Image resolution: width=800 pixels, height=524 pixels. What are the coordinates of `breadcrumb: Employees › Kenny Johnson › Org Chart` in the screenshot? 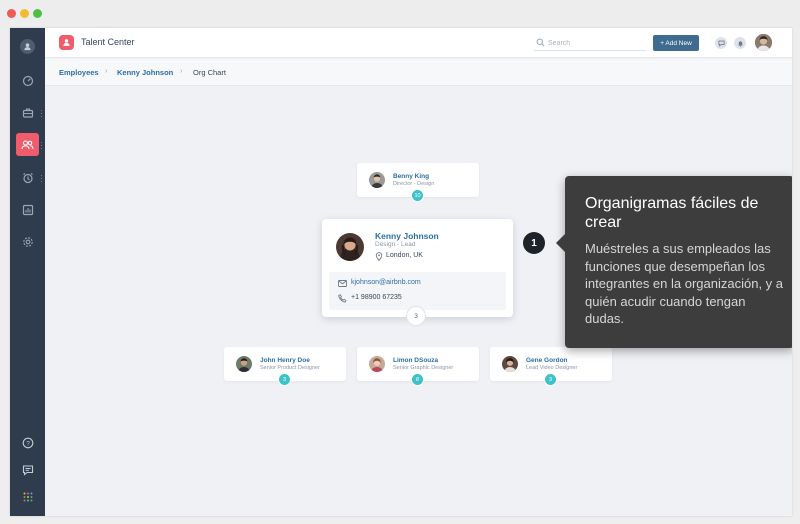 It's located at (418, 72).